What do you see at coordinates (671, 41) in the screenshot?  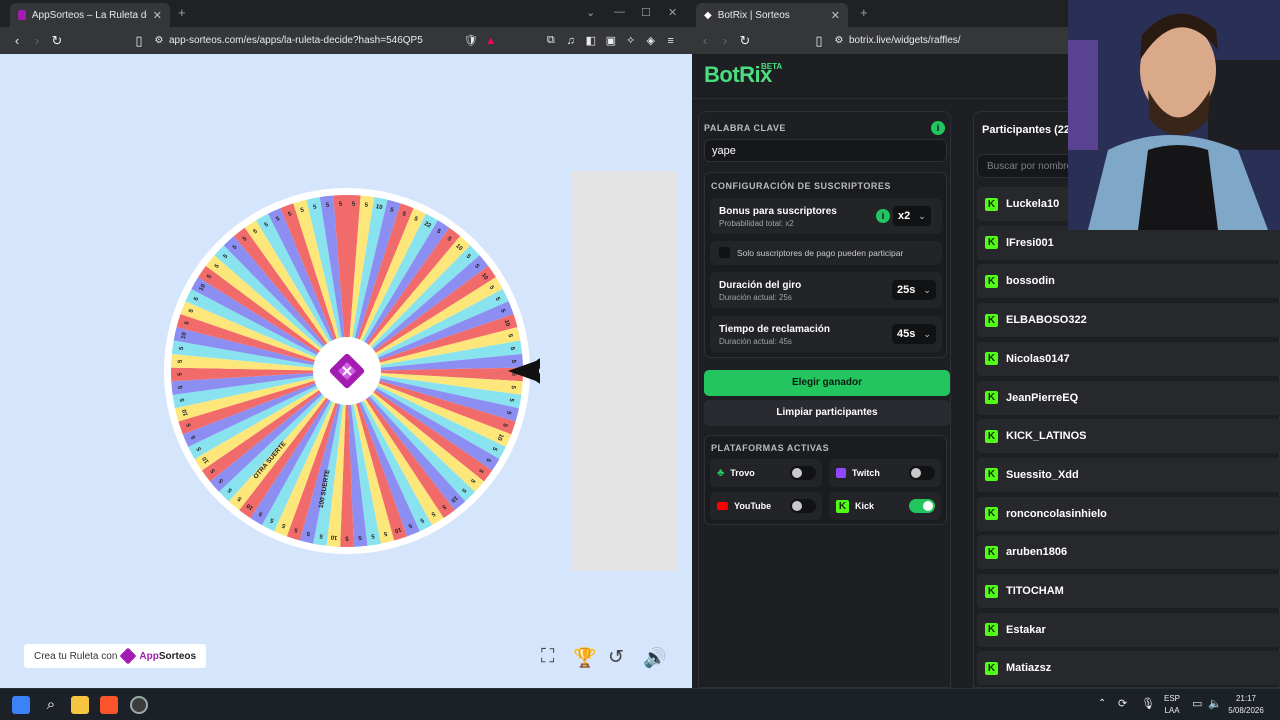 I see `menu-icon: ≡` at bounding box center [671, 41].